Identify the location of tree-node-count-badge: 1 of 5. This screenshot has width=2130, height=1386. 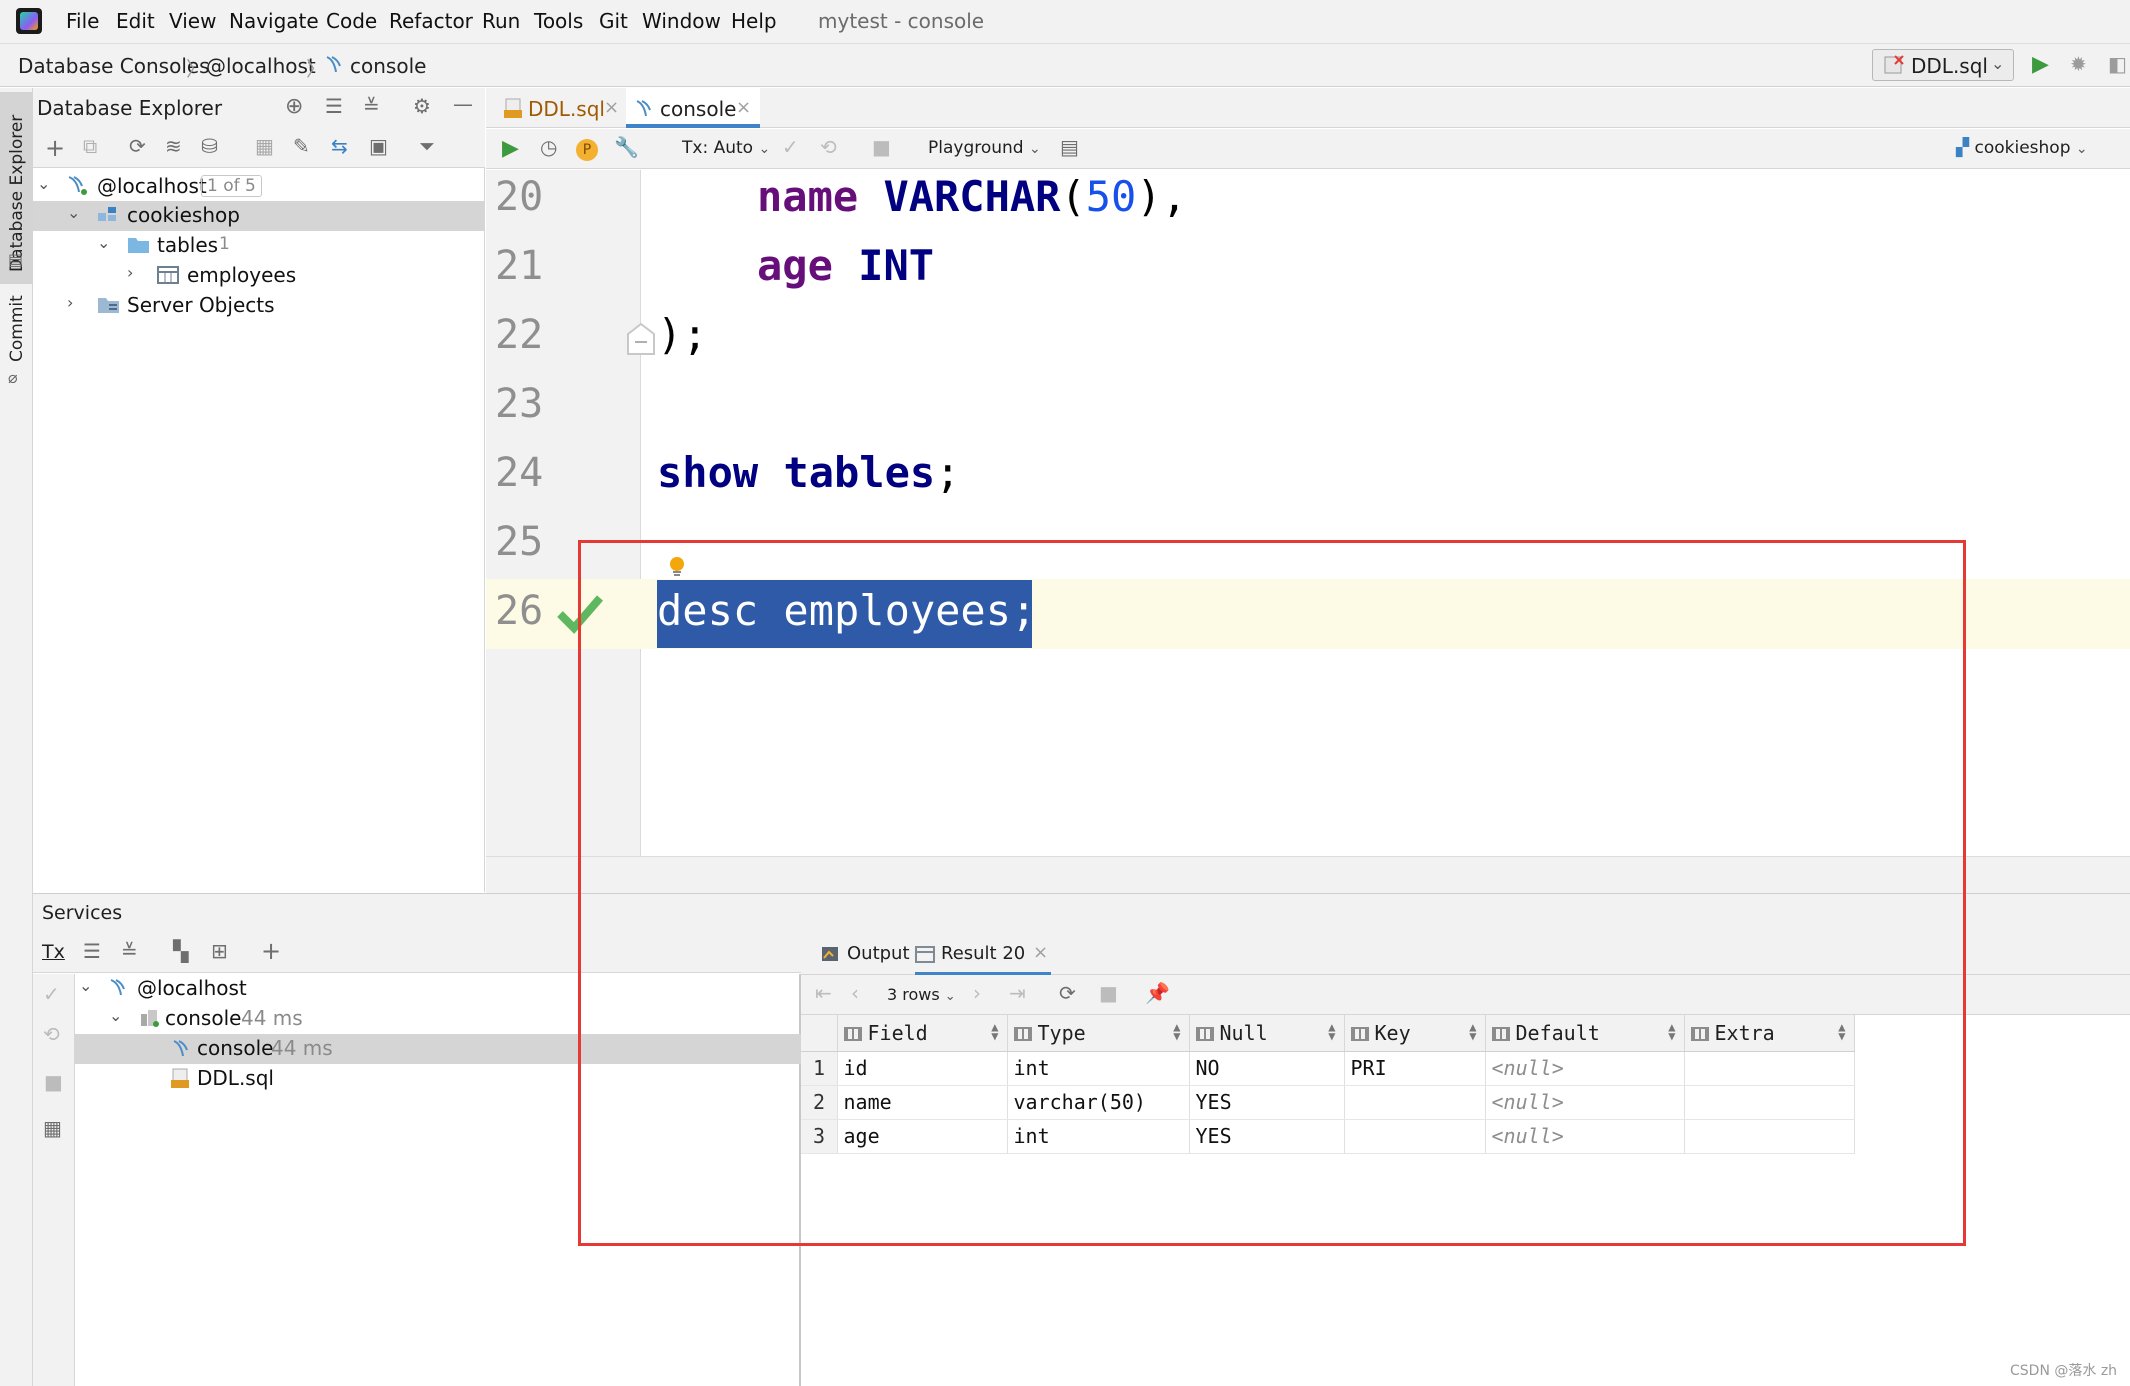
(231, 186).